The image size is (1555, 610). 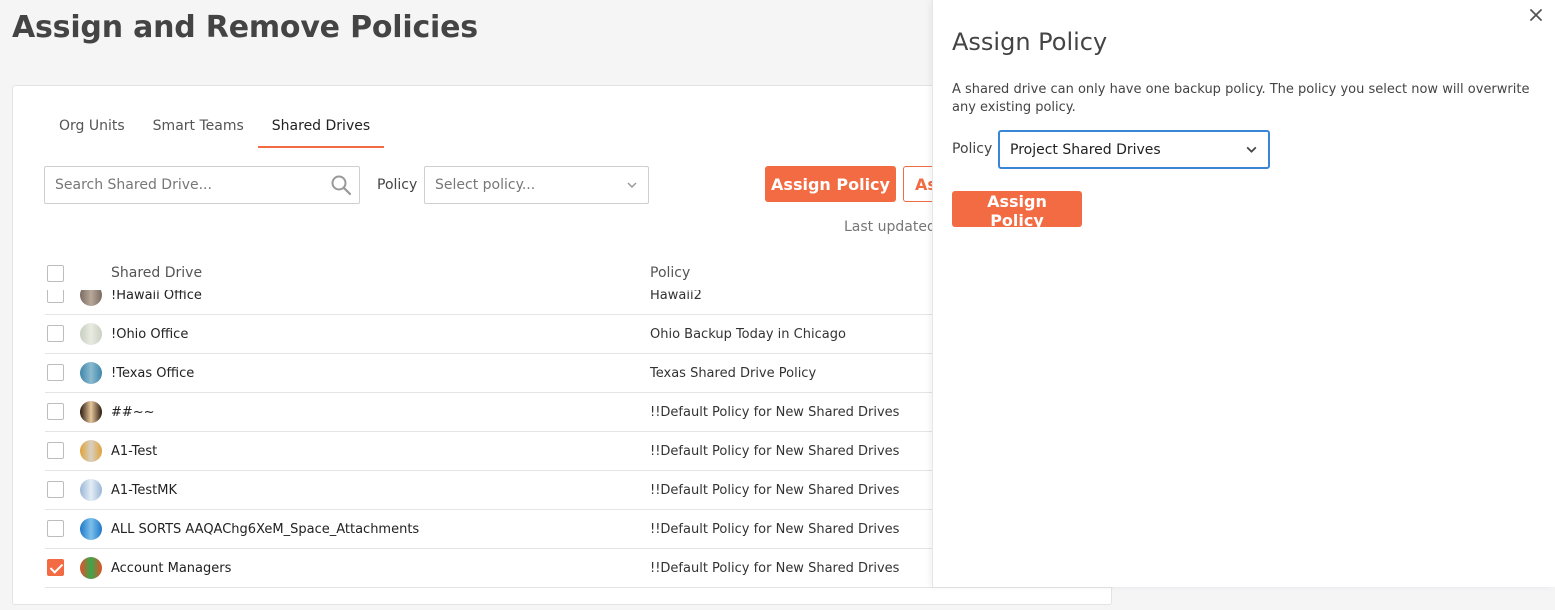 What do you see at coordinates (733, 373) in the screenshot?
I see `drive-policy: Texas Shared Drive Policy` at bounding box center [733, 373].